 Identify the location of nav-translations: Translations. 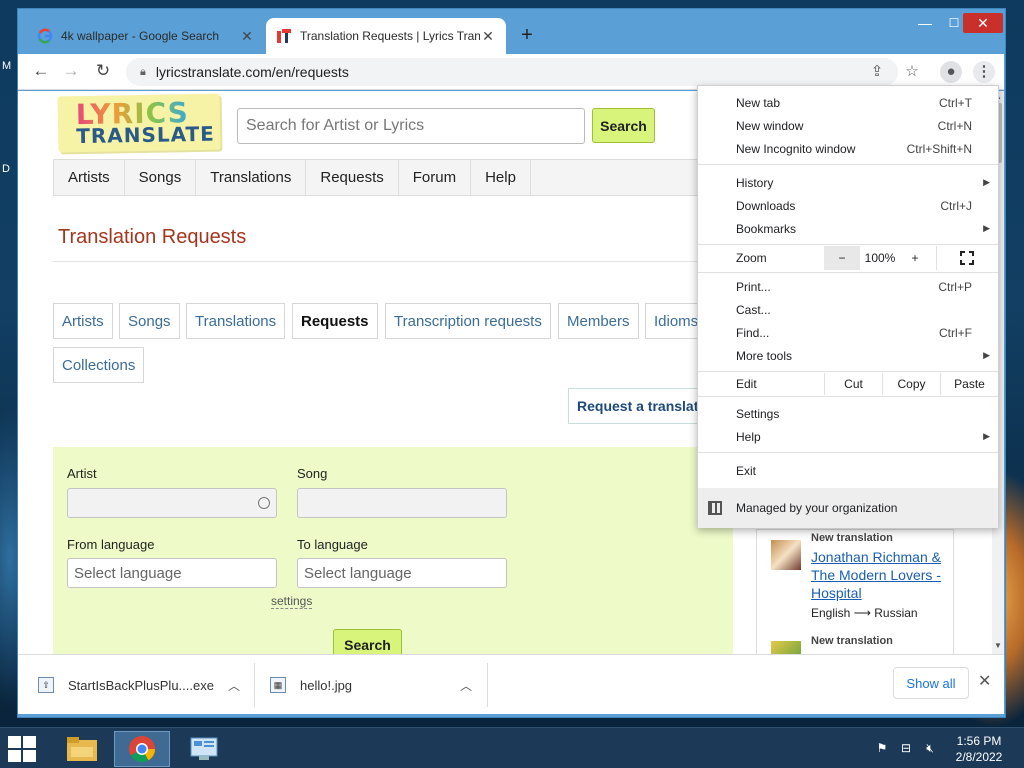
(251, 177).